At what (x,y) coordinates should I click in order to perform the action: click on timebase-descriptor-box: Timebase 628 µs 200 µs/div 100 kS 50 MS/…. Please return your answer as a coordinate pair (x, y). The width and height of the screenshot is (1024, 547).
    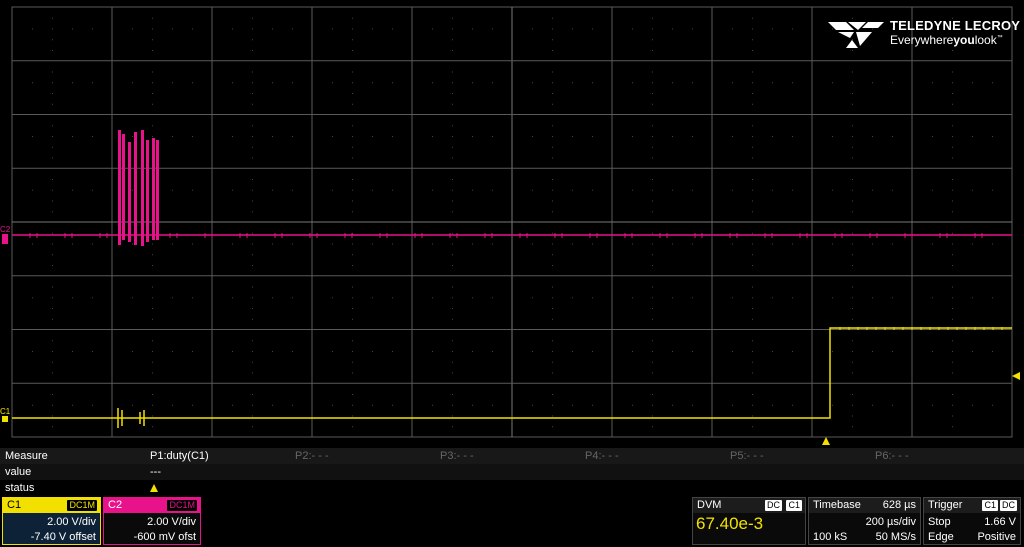
    Looking at the image, I should click on (864, 521).